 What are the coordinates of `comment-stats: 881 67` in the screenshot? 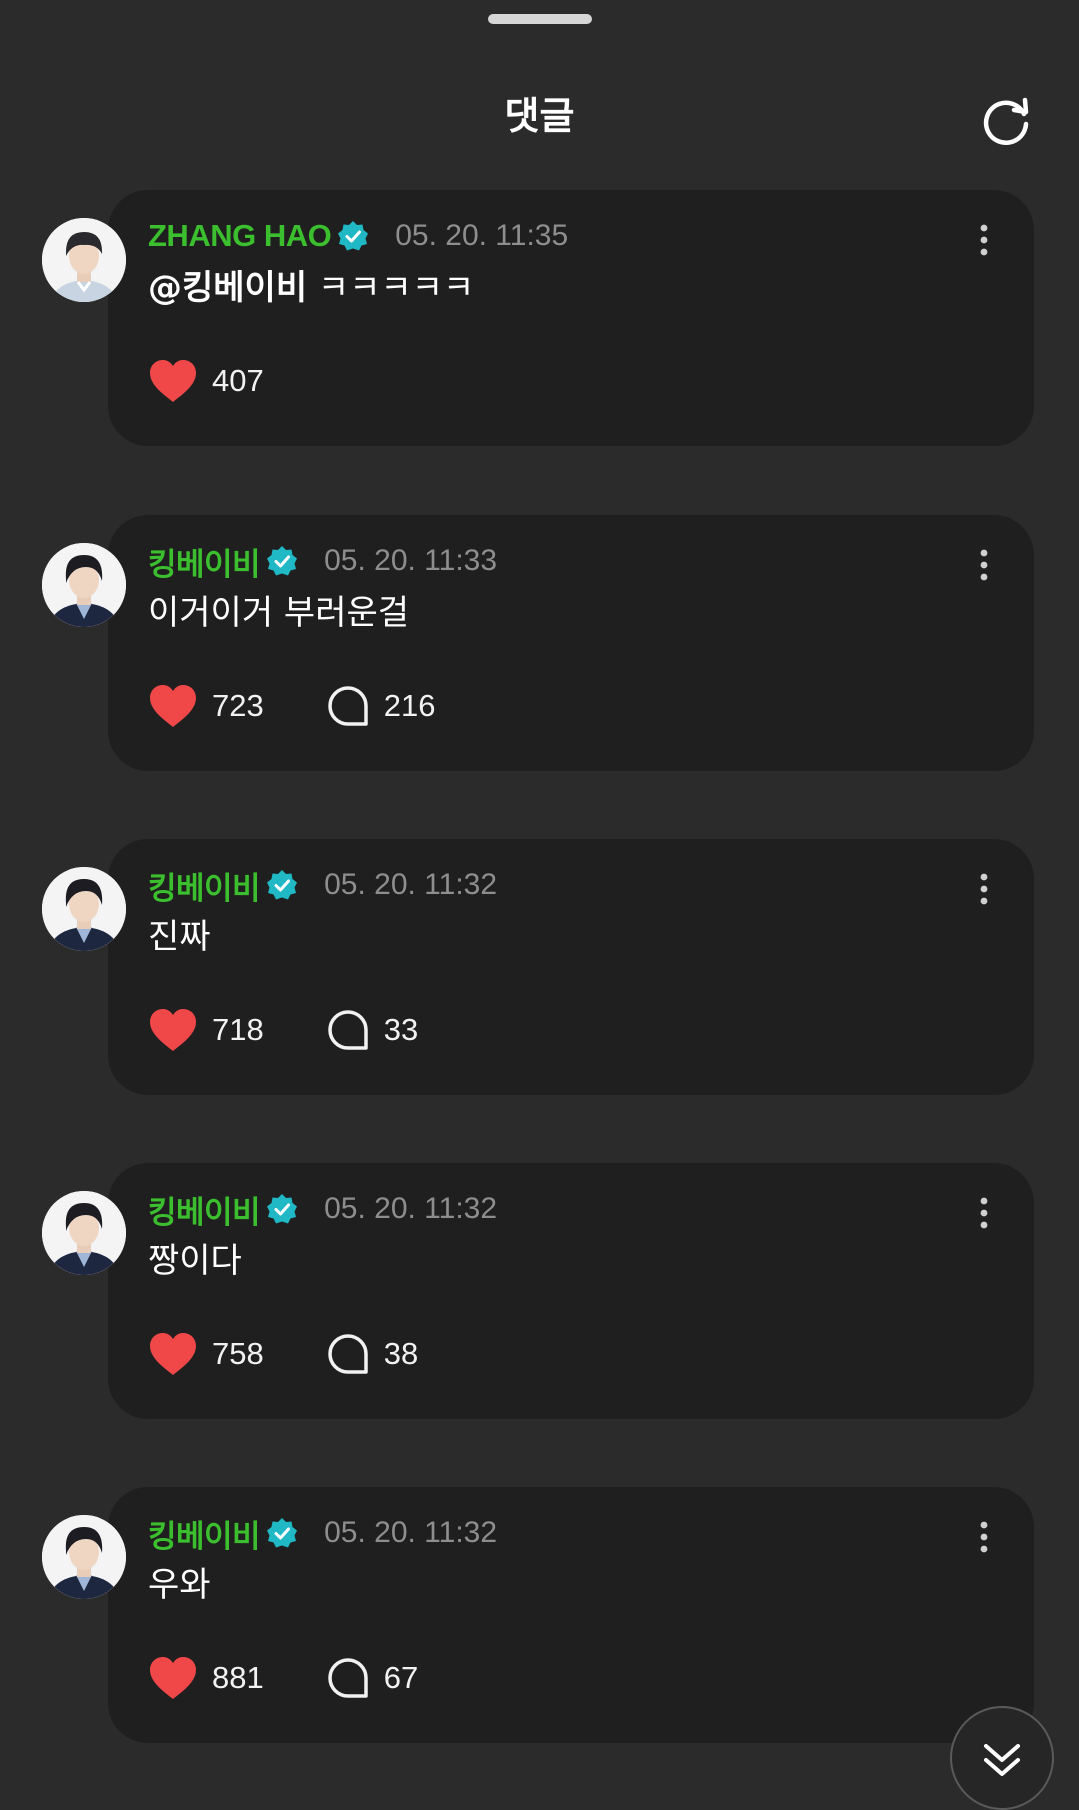 It's located at (283, 1678).